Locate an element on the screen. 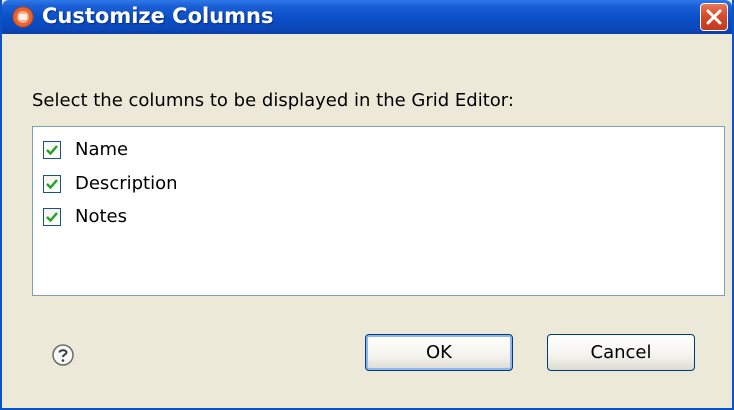 This screenshot has width=734, height=410. name-label: Name is located at coordinates (102, 149).